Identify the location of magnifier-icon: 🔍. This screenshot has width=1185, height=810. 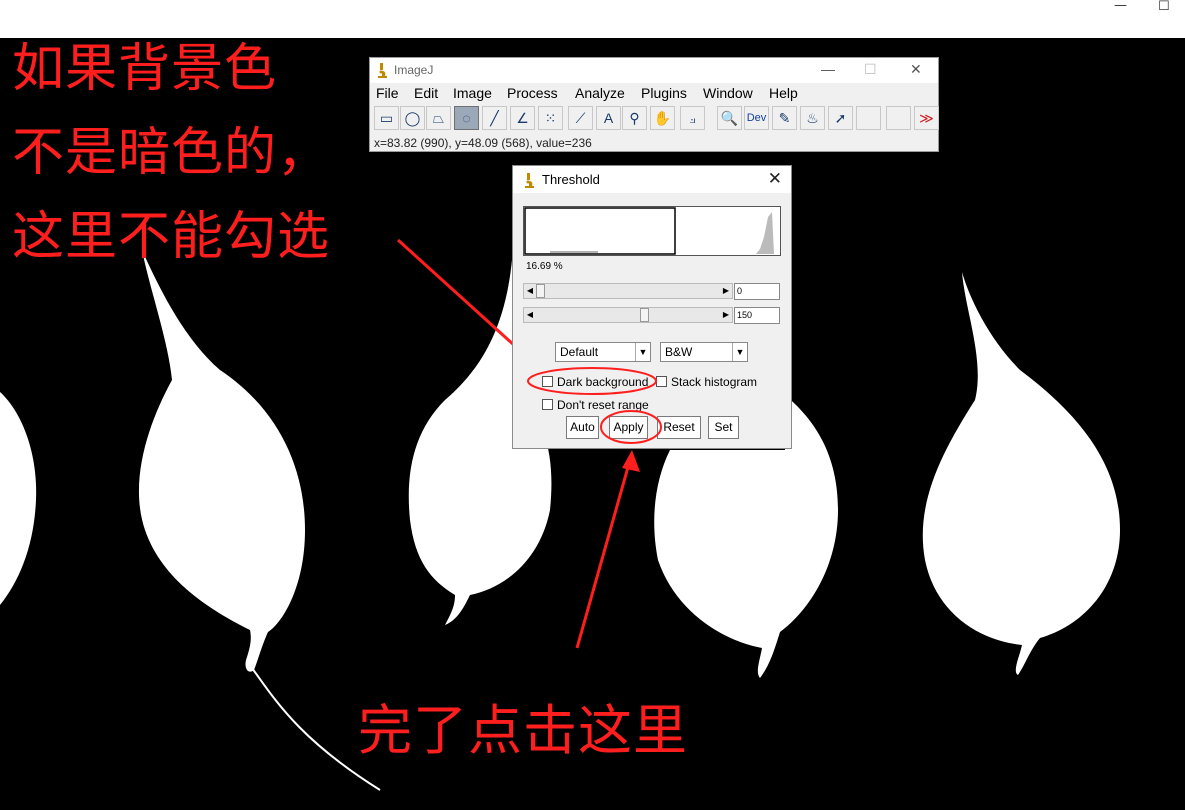
(729, 118).